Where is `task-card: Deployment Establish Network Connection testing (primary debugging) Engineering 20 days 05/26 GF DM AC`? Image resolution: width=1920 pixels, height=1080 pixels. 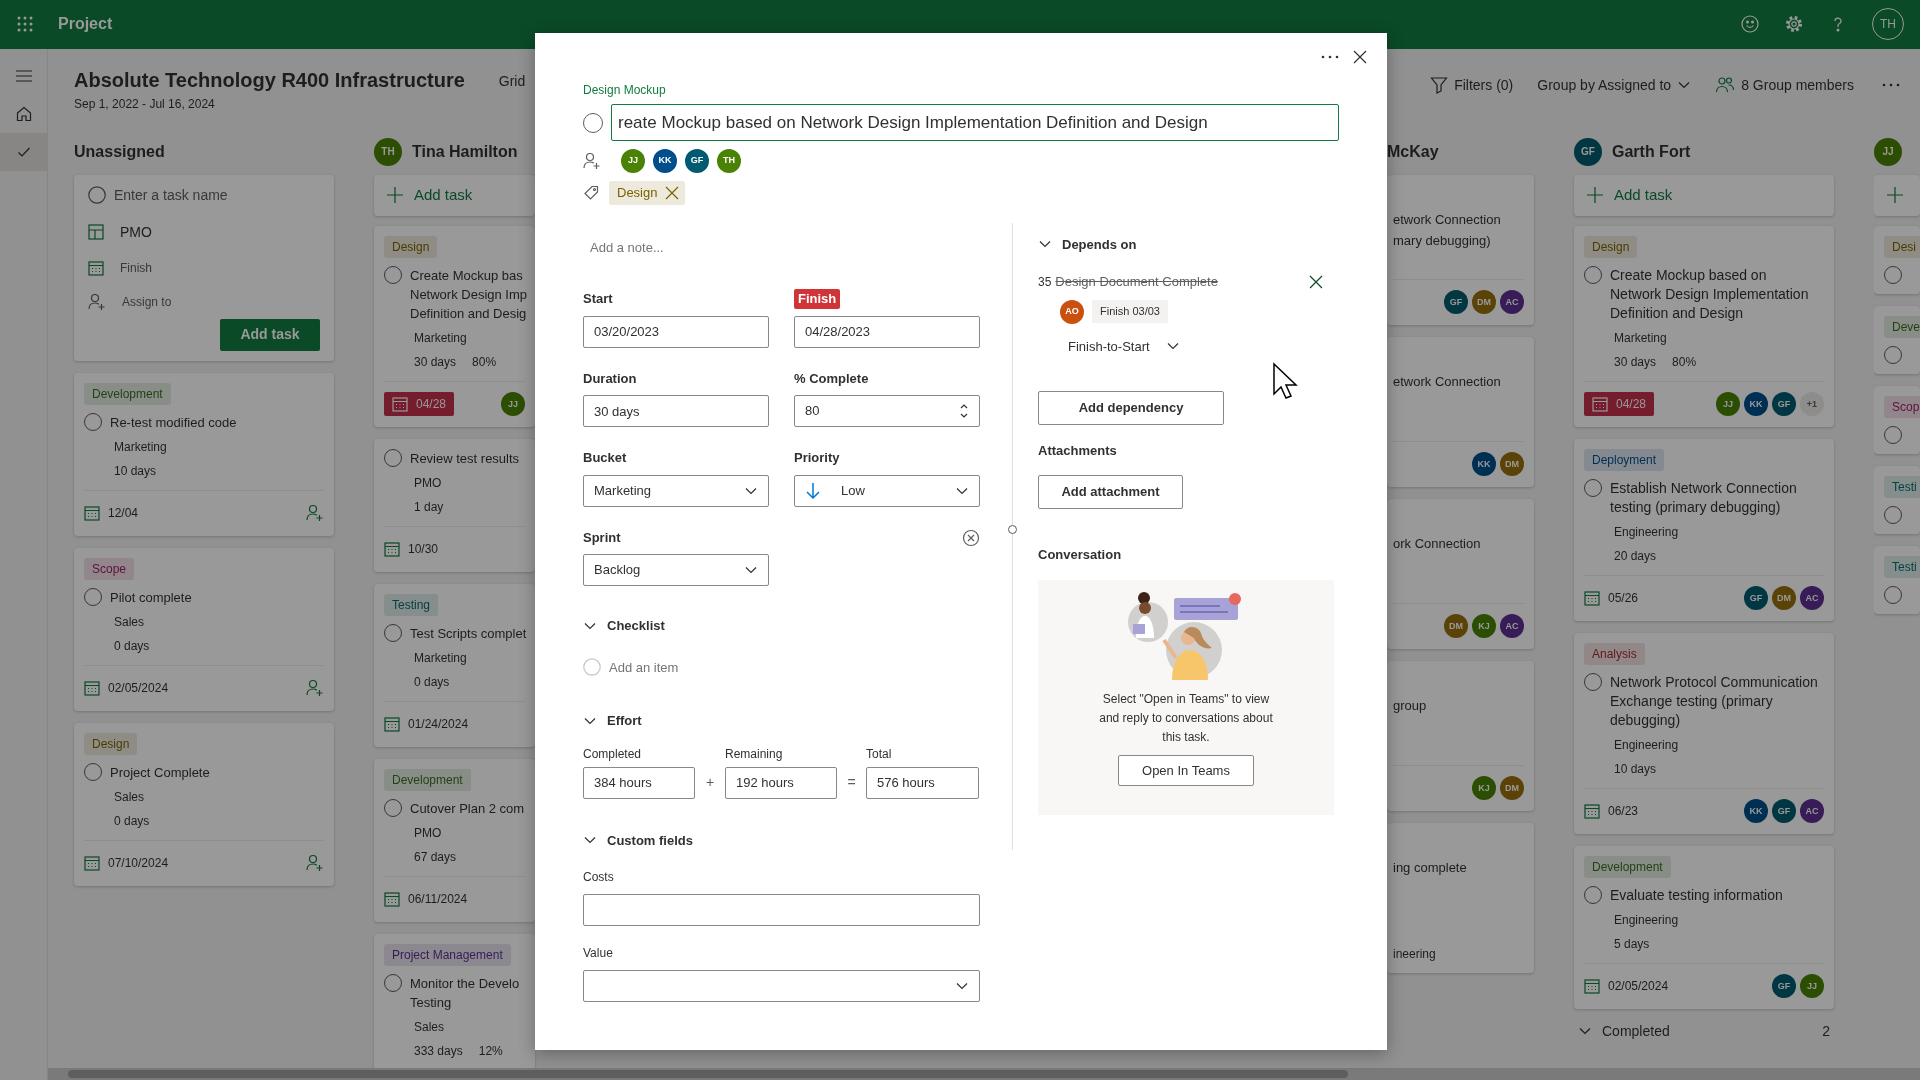
task-card: Deployment Establish Network Connection testing (primary debugging) Engineering 20 days 05/26 GF DM AC is located at coordinates (1704, 529).